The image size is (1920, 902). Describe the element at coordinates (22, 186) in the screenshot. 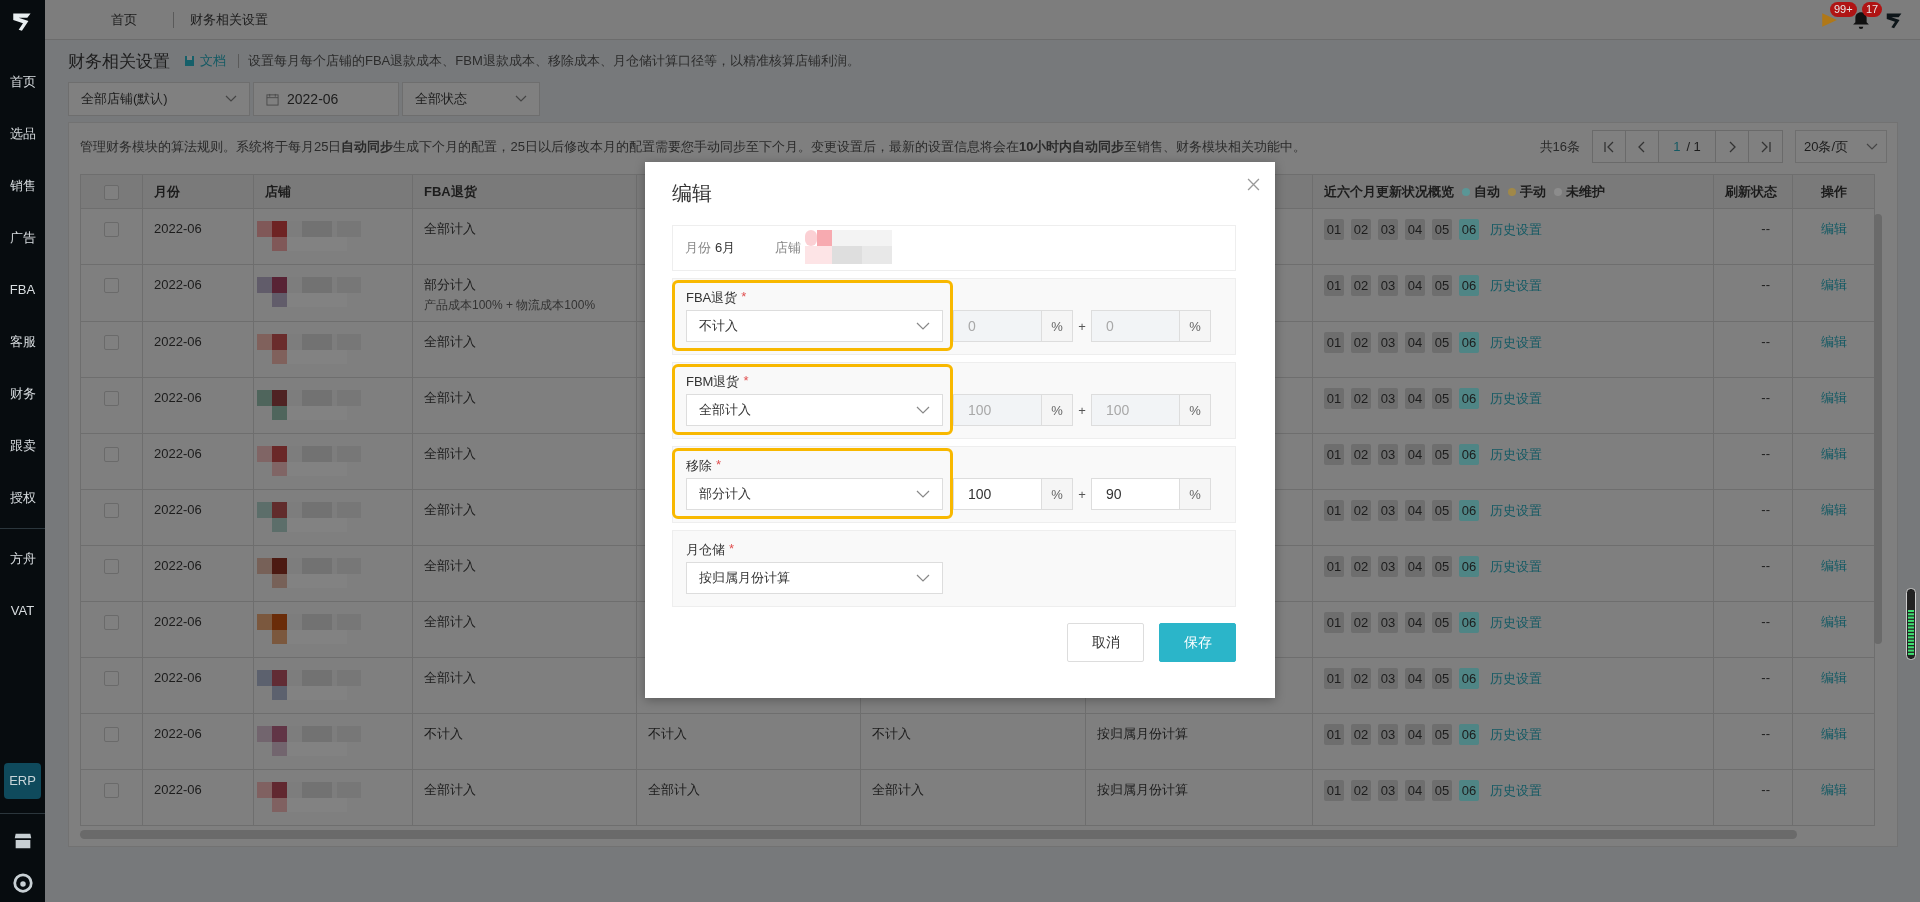

I see `sidebar-item: 销售` at that location.